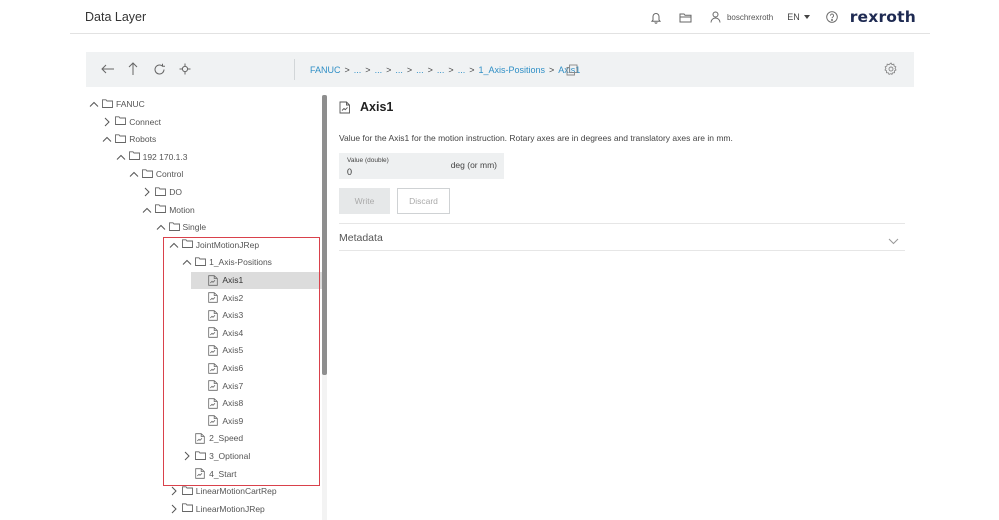  I want to click on tree-item-single: Single, so click(180, 227).